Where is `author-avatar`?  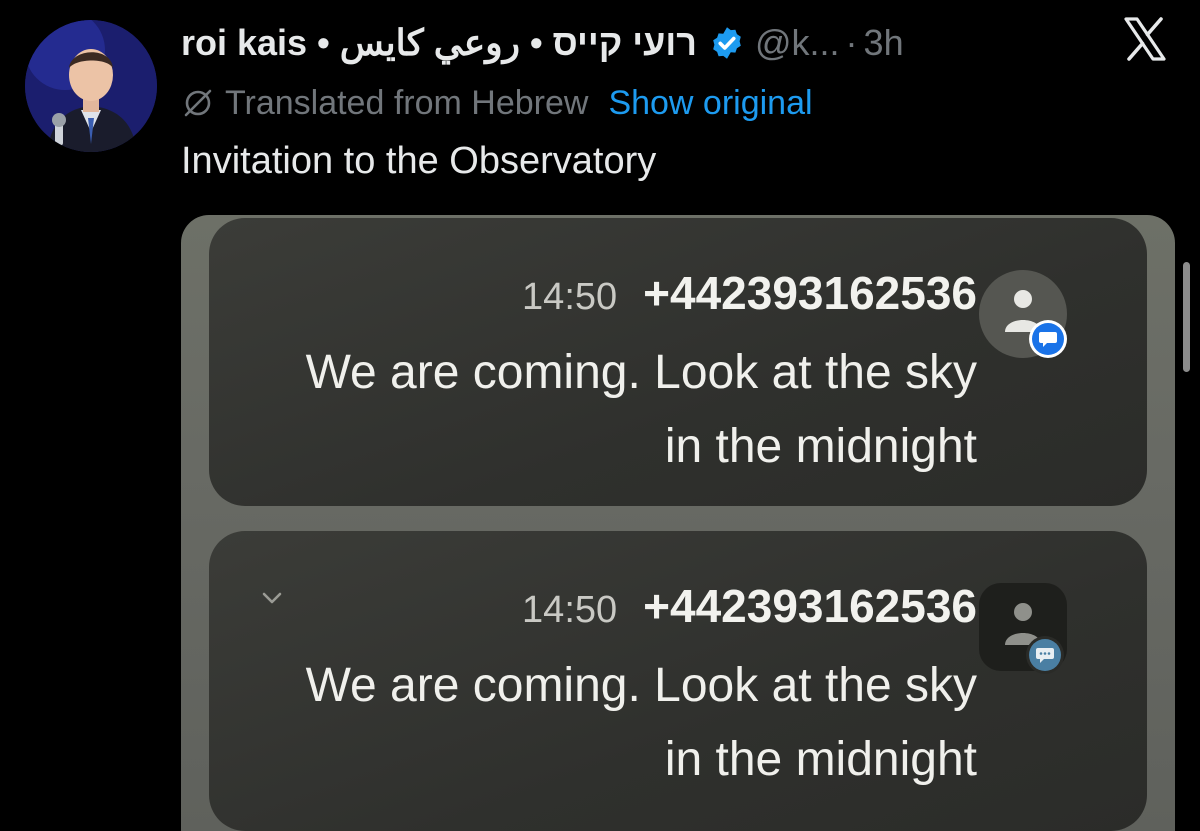
author-avatar is located at coordinates (91, 86).